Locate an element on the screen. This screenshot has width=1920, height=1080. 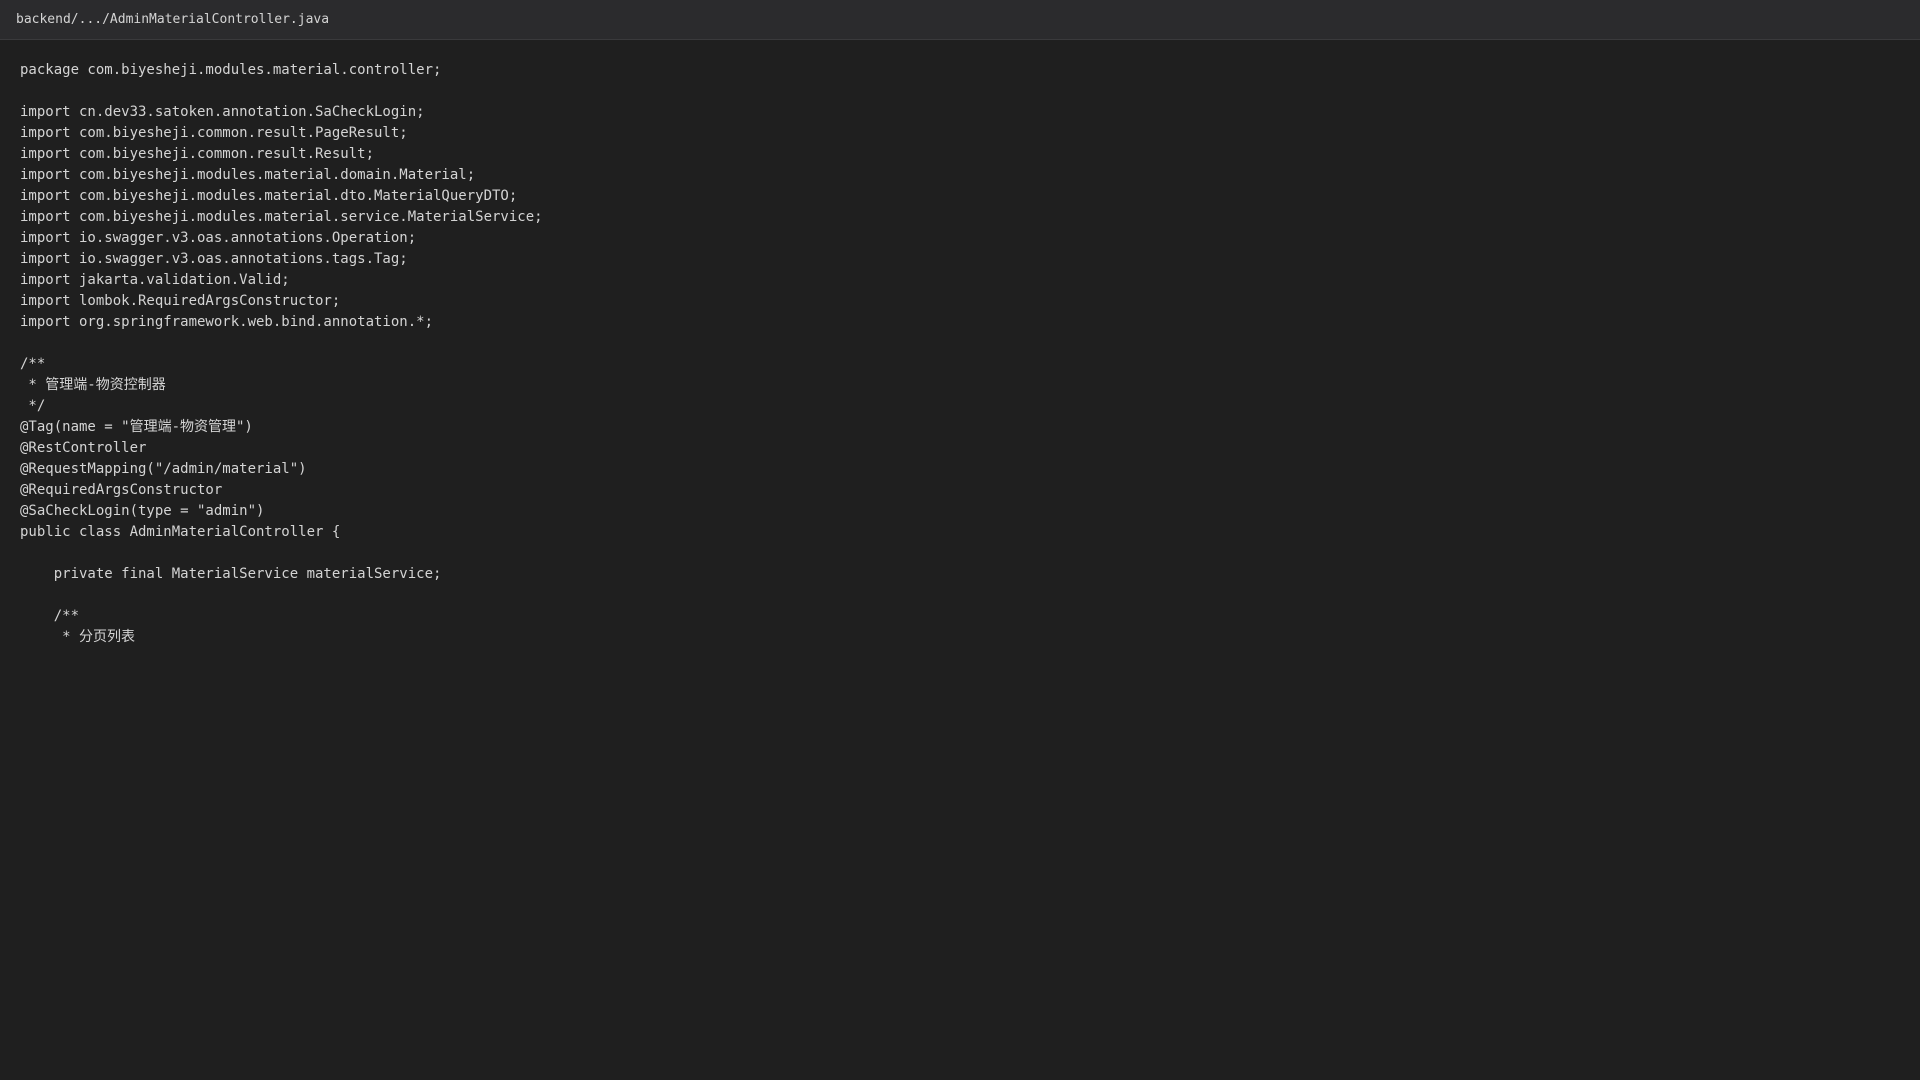
code-line: */ is located at coordinates (33, 406).